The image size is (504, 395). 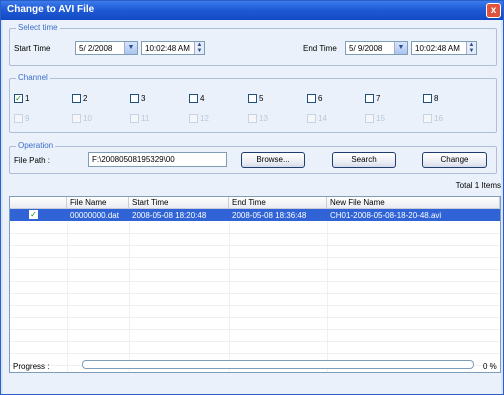 I want to click on channel-10-label: 10, so click(x=87, y=118).